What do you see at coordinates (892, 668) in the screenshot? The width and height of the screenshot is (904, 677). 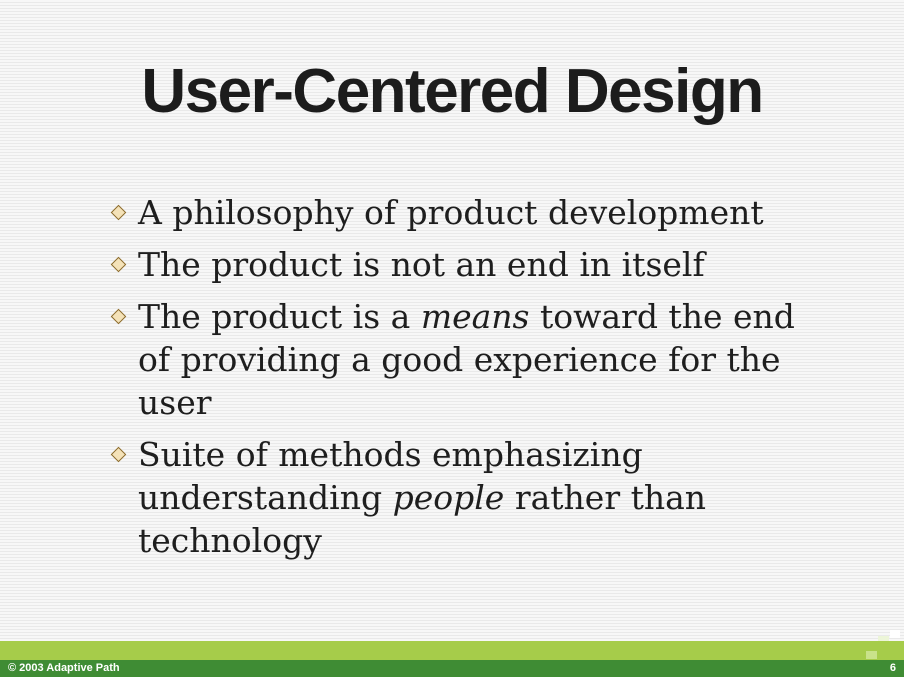 I see `page-number: 6` at bounding box center [892, 668].